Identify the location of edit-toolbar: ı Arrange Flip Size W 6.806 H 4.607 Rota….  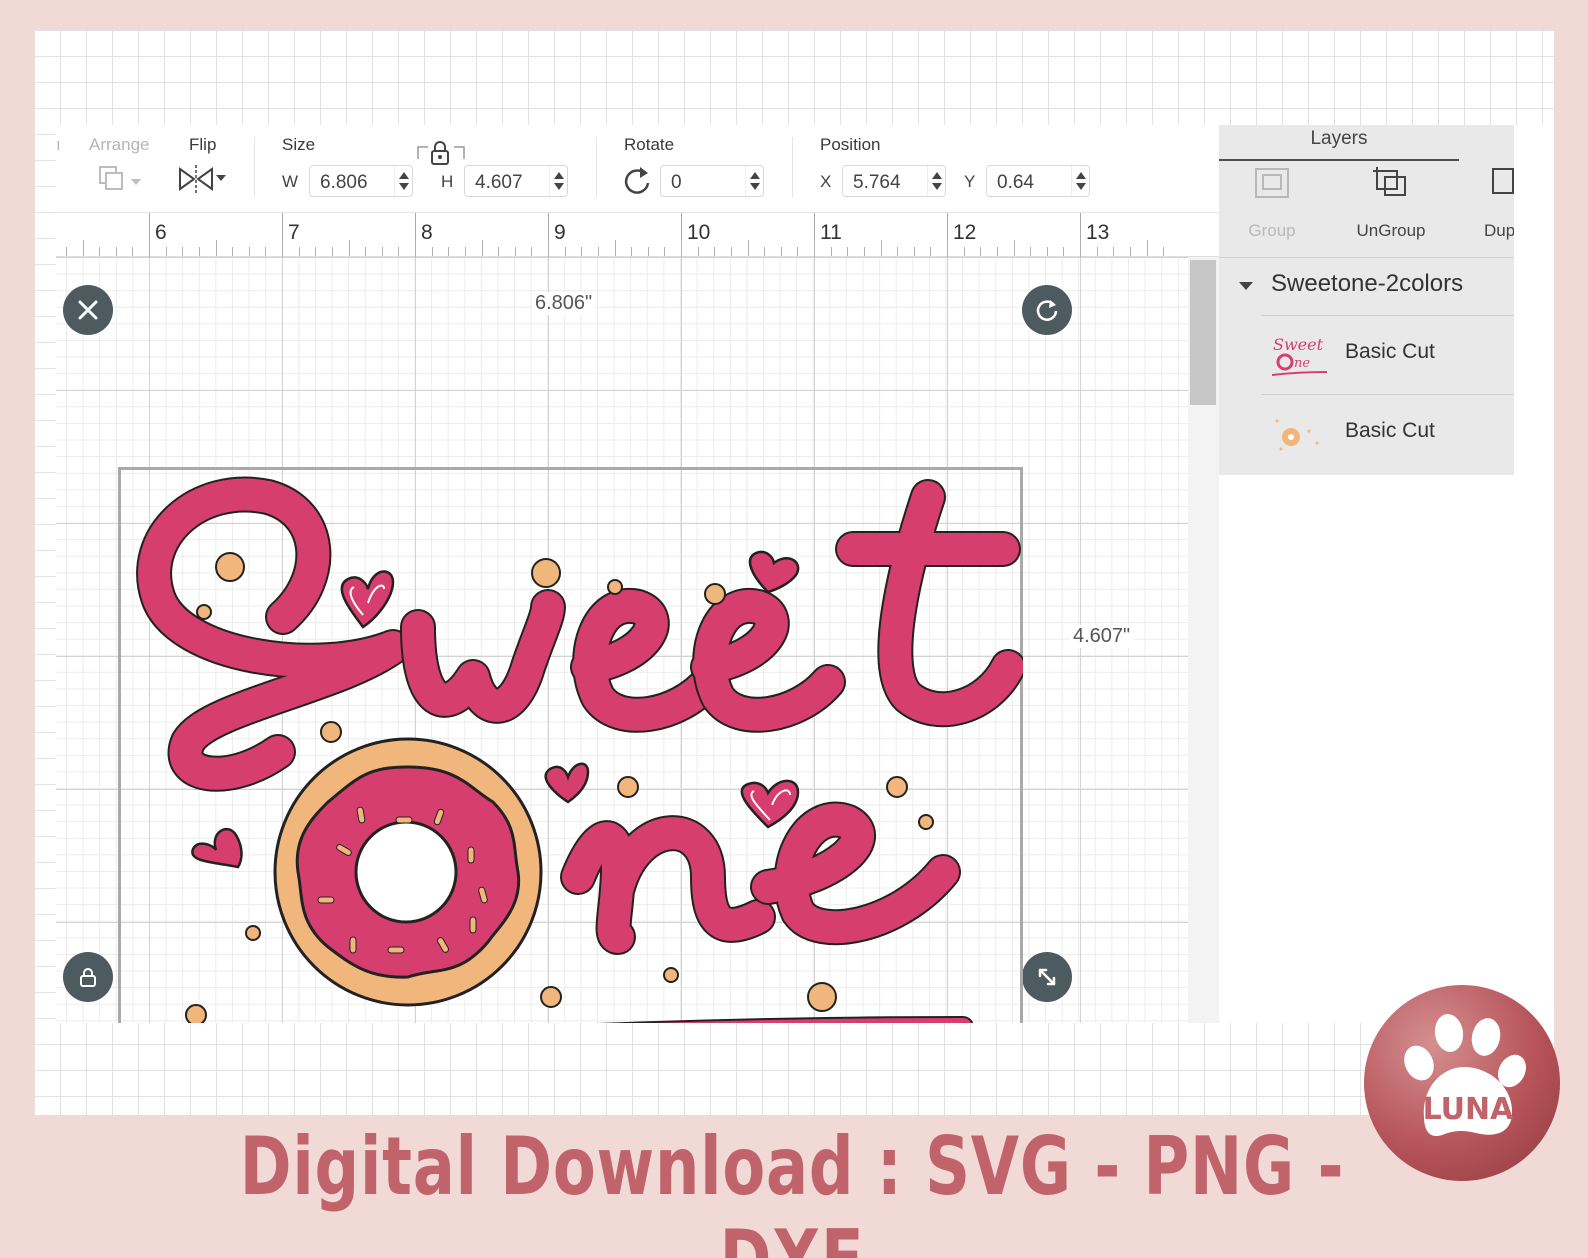
(638, 169).